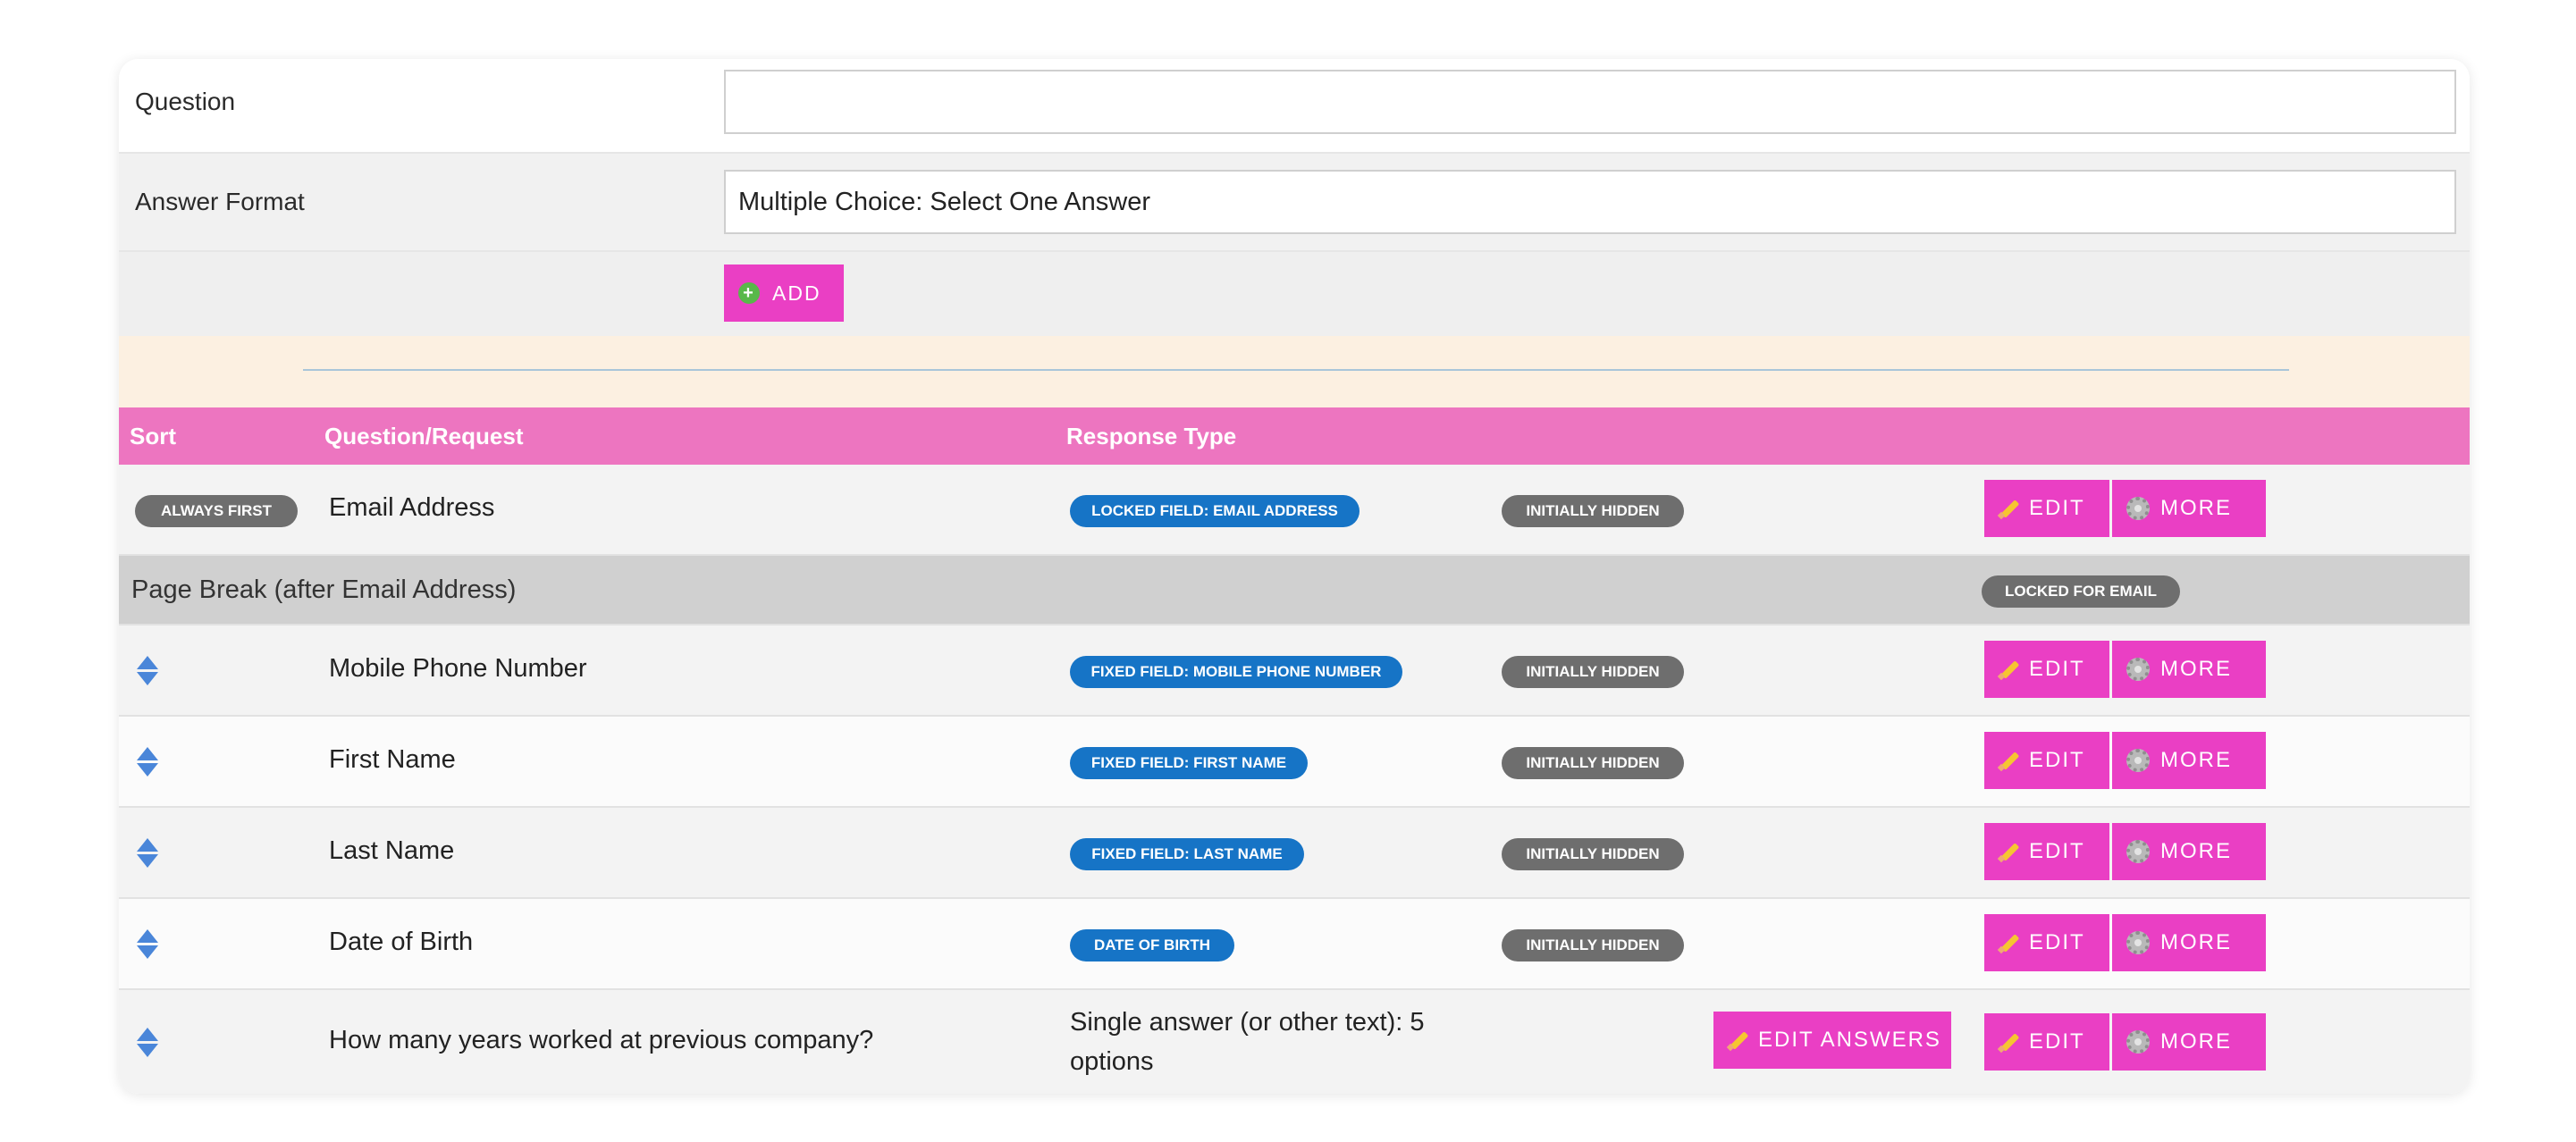 This screenshot has width=2576, height=1142. What do you see at coordinates (324, 589) in the screenshot?
I see `page-break-label: Page Break (after Email Address)` at bounding box center [324, 589].